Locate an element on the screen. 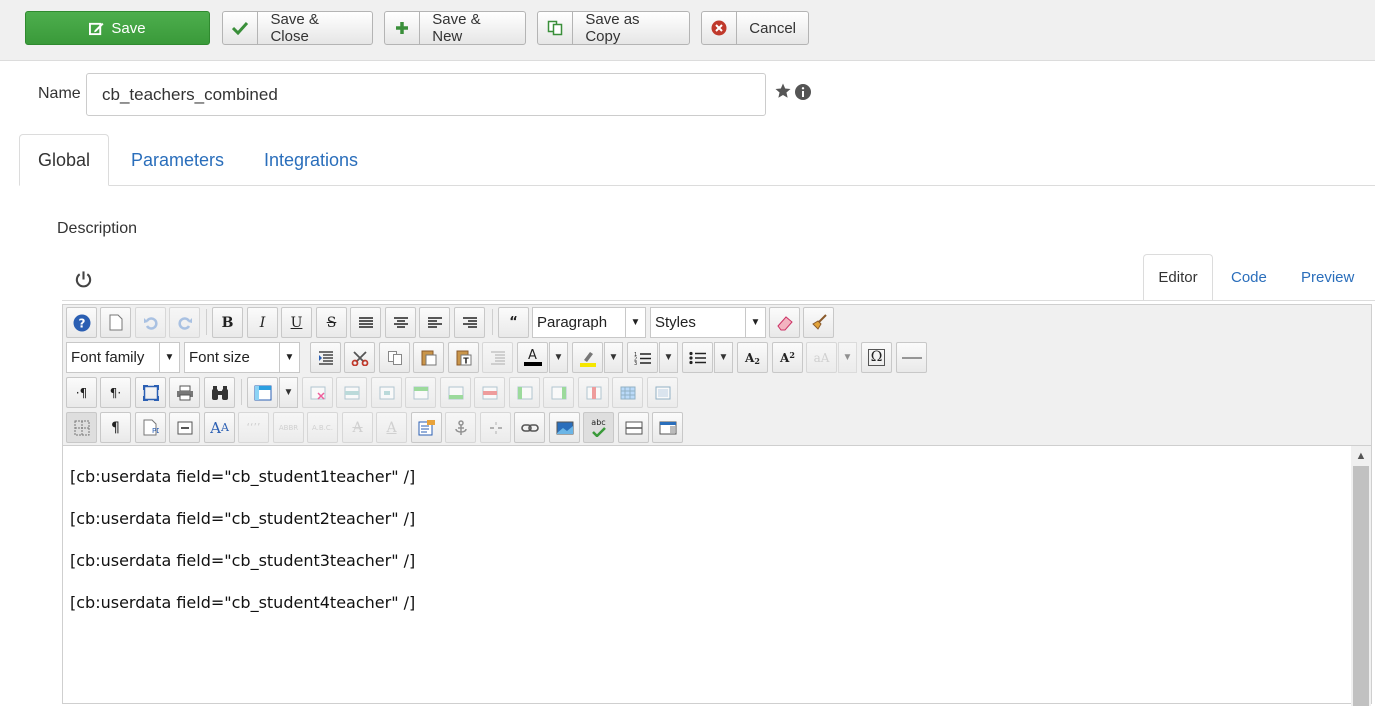 Image resolution: width=1375 pixels, height=706 pixels. highlight-color-icon is located at coordinates (587, 357).